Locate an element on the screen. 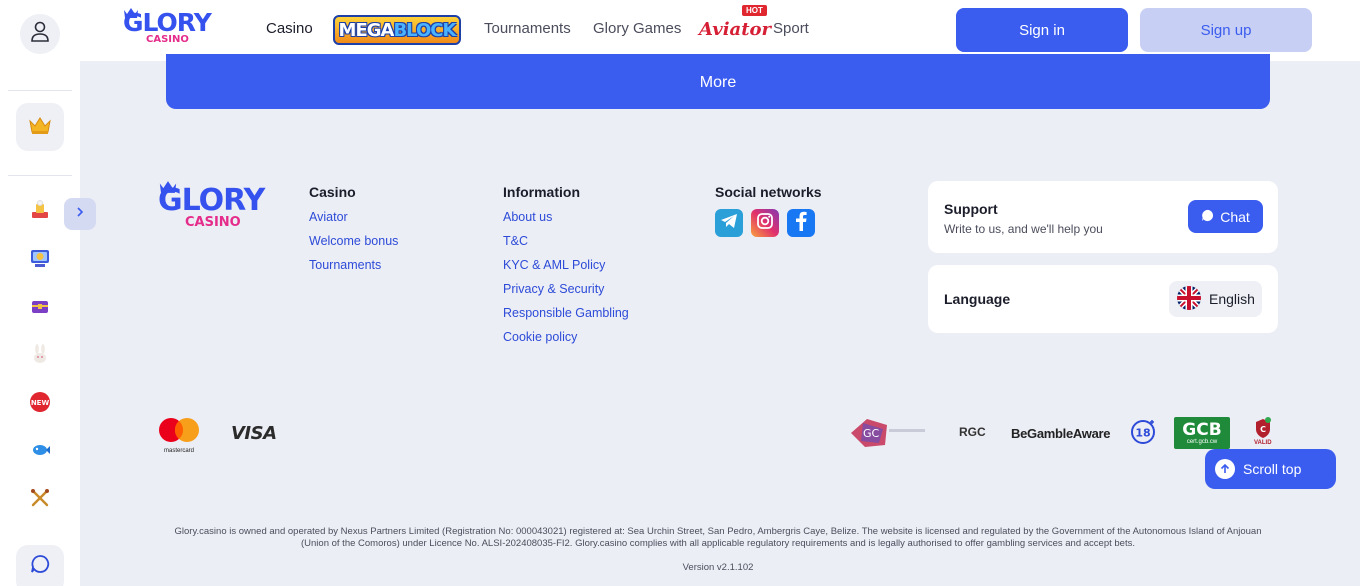 The height and width of the screenshot is (586, 1360). nav-aviator: Aviator is located at coordinates (735, 29).